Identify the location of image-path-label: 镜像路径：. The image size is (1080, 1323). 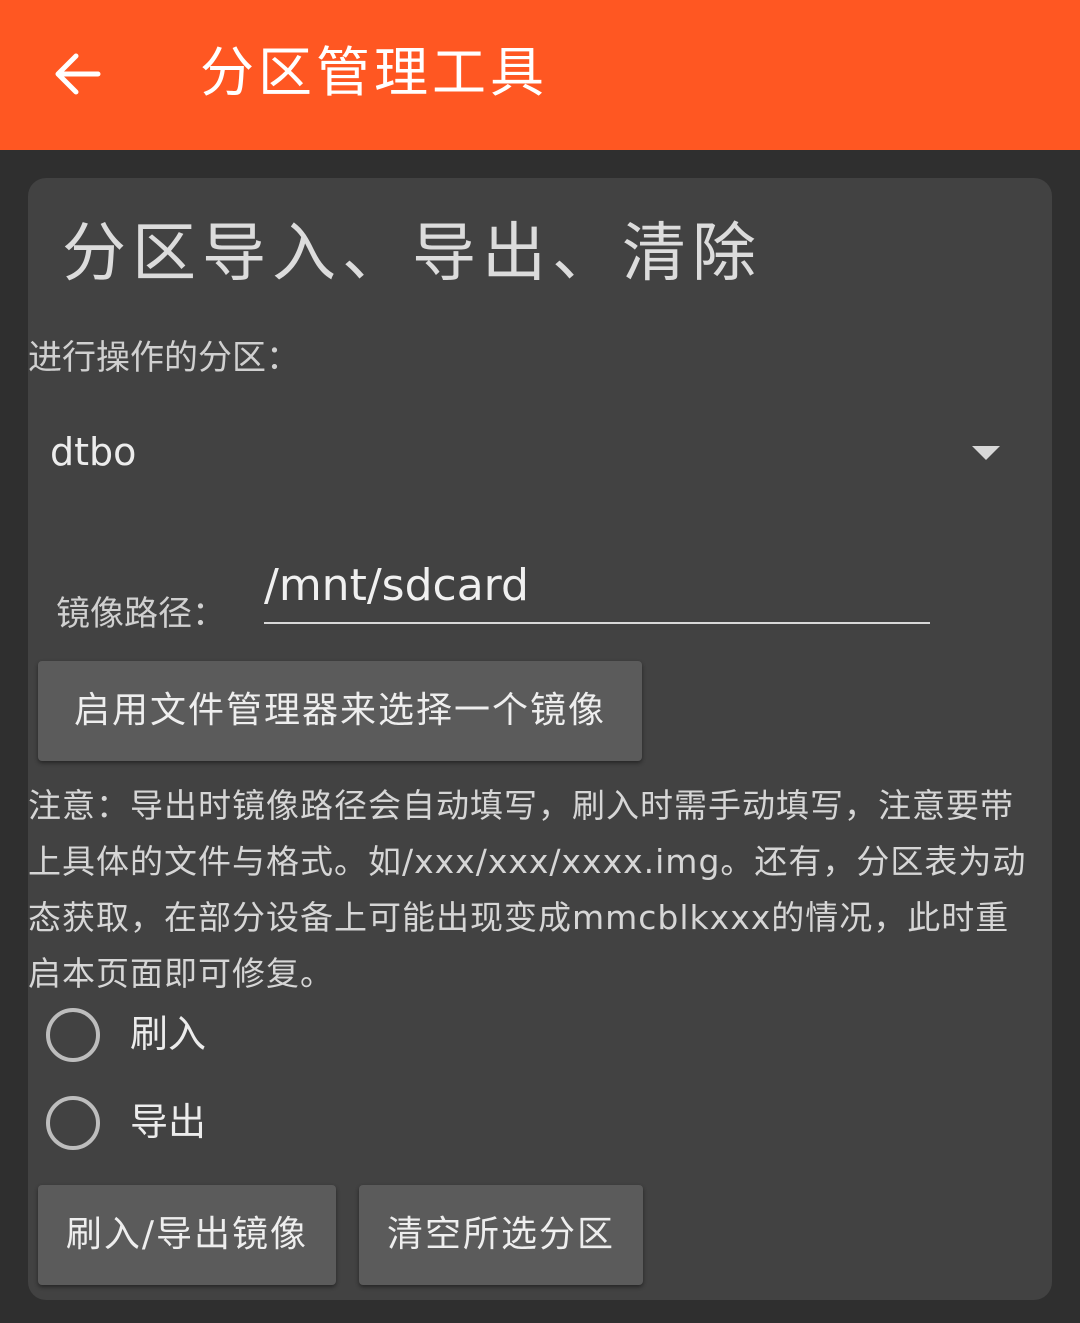
(141, 614).